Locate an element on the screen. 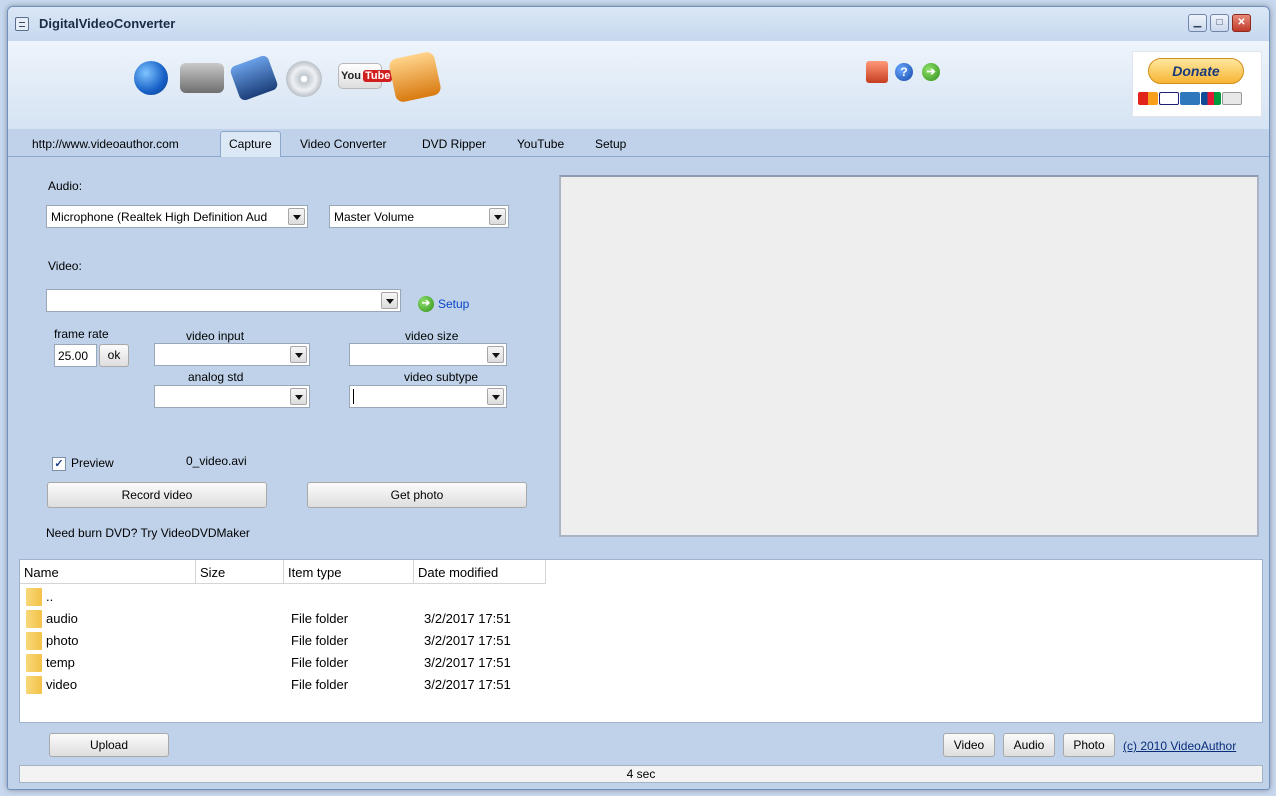  disc-icon is located at coordinates (304, 79).